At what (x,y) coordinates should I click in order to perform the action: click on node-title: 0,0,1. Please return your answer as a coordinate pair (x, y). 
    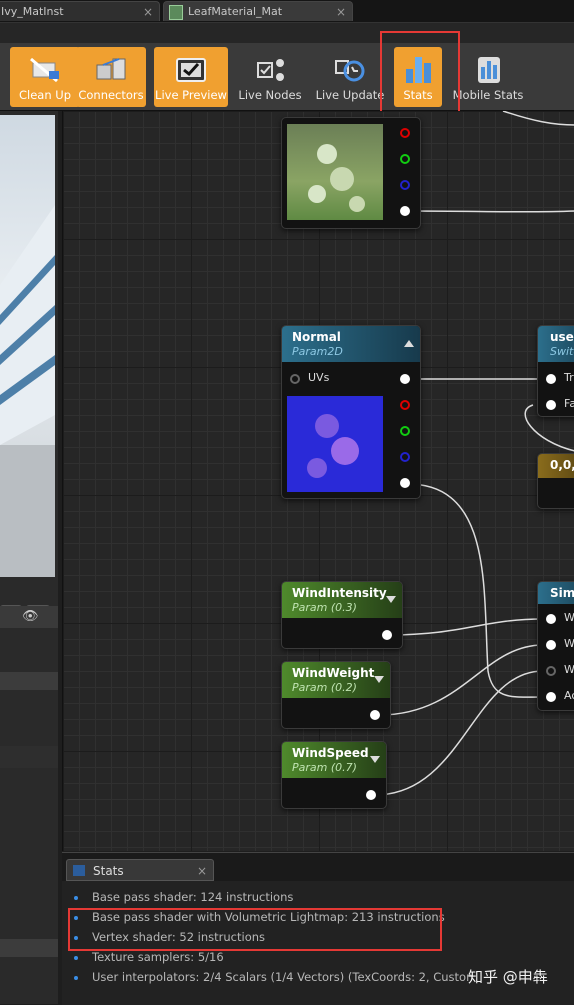
    Looking at the image, I should click on (562, 465).